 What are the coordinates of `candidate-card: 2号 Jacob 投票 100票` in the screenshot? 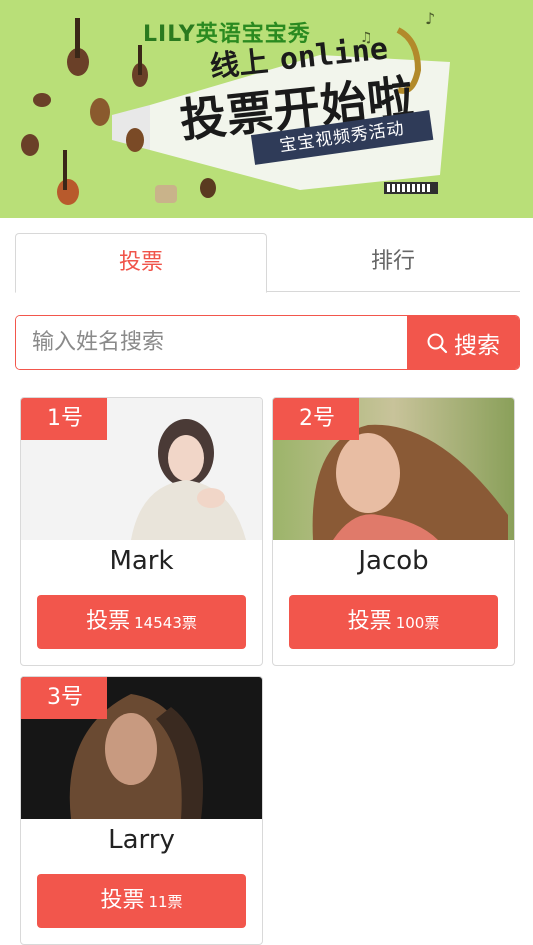 It's located at (393, 531).